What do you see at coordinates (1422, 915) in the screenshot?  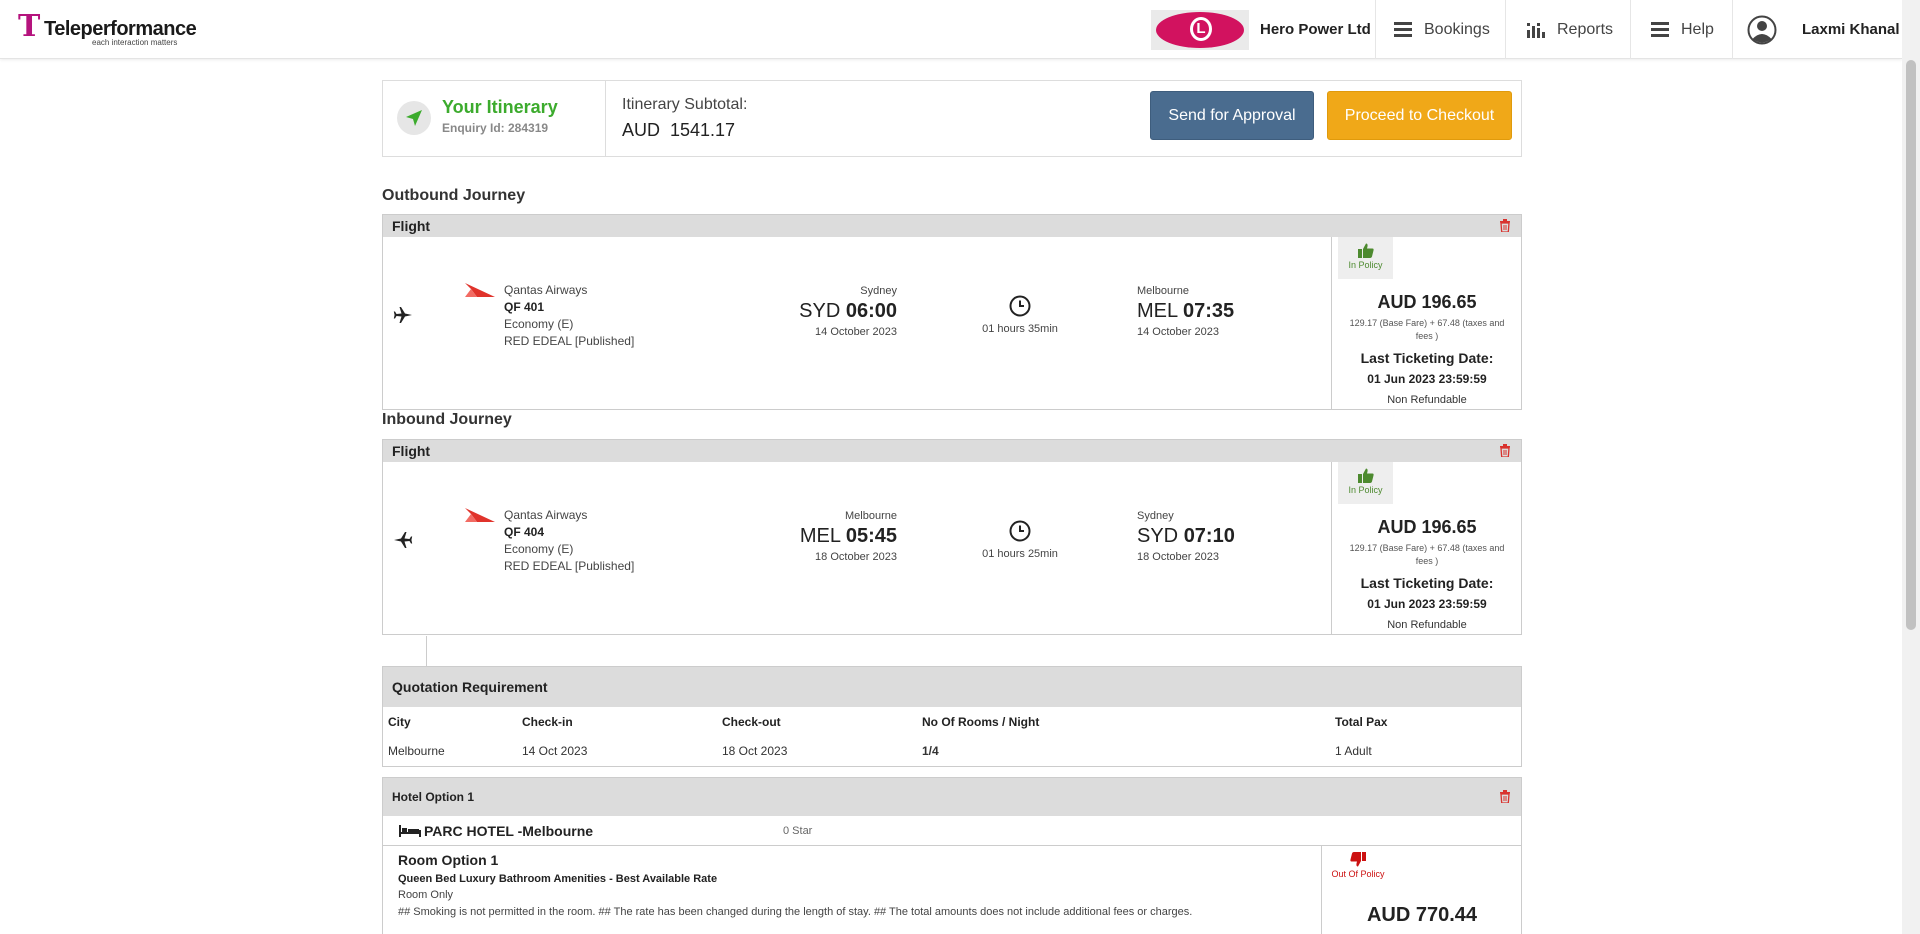 I see `room-price: AUD 770.44` at bounding box center [1422, 915].